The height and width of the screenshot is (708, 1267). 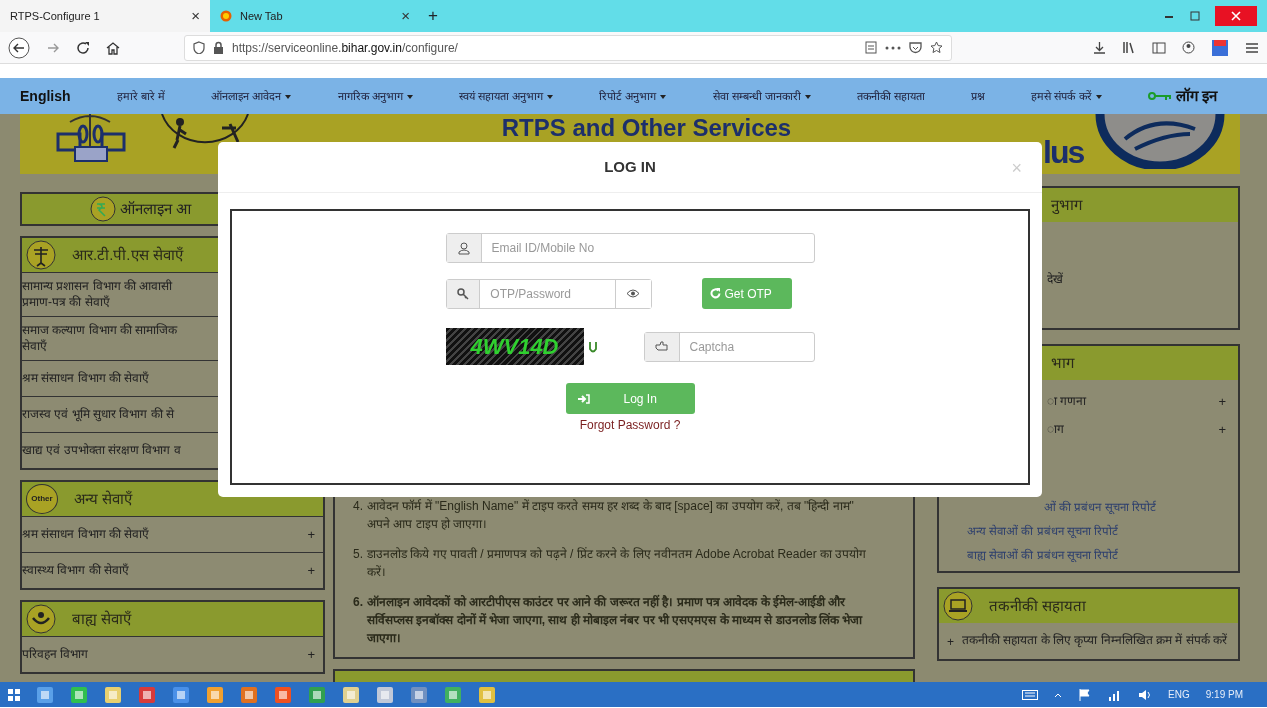 What do you see at coordinates (42, 499) in the screenshot?
I see `other-badge: Other` at bounding box center [42, 499].